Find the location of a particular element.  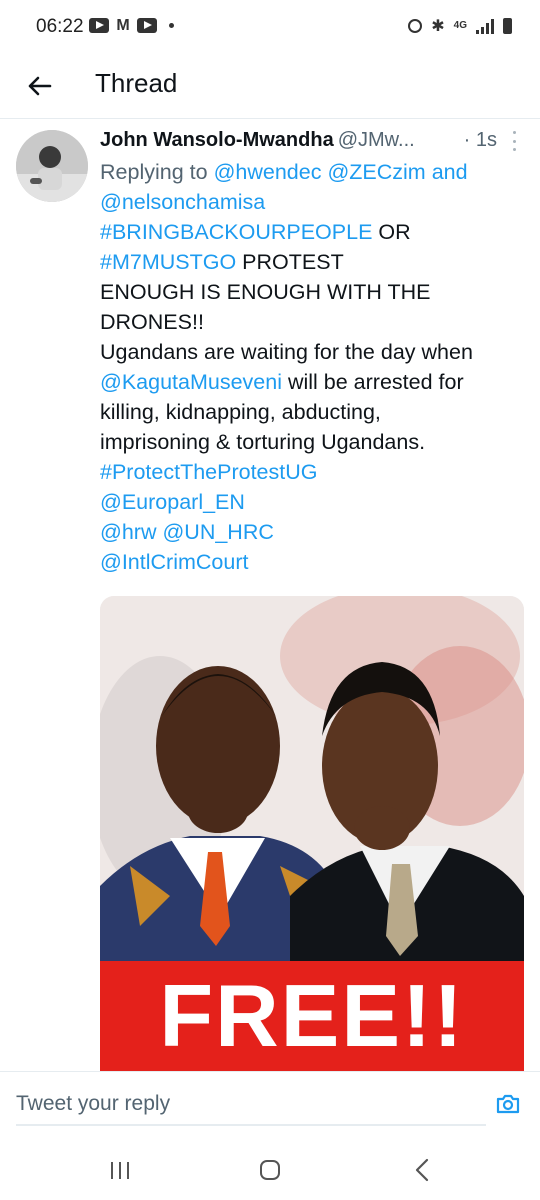

mention-link: @IntlCrimCourt is located at coordinates (174, 562).